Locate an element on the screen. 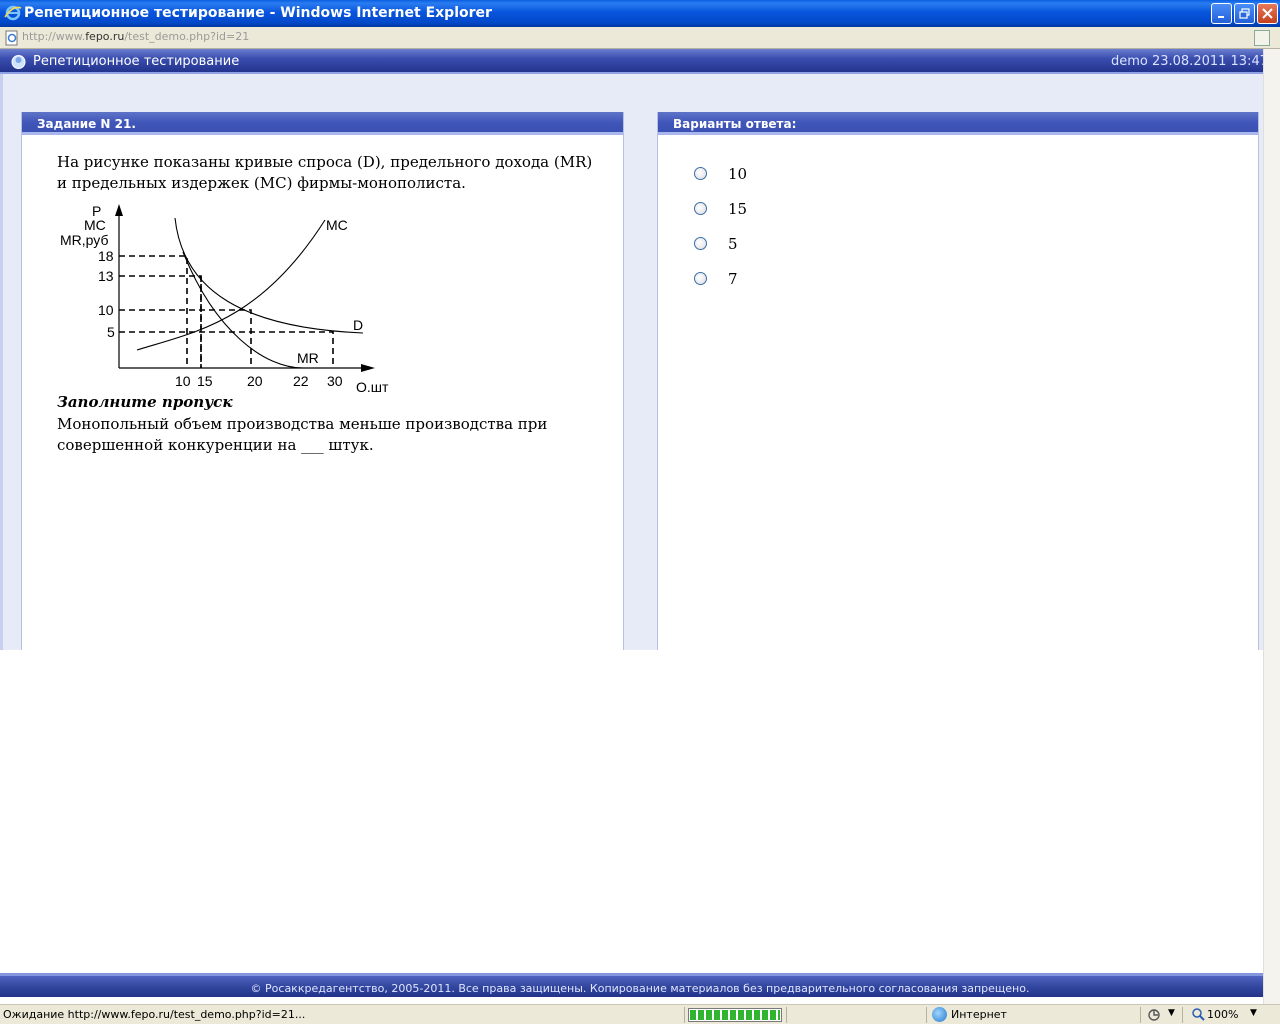 This screenshot has height=1024, width=1280. progress-fill is located at coordinates (735, 1015).